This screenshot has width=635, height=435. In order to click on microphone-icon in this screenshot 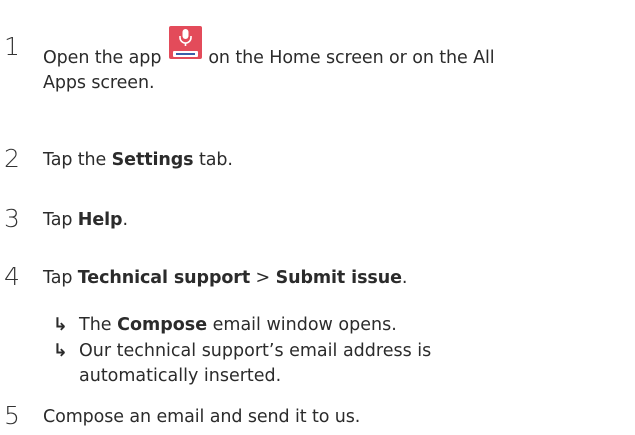, I will do `click(186, 37)`.